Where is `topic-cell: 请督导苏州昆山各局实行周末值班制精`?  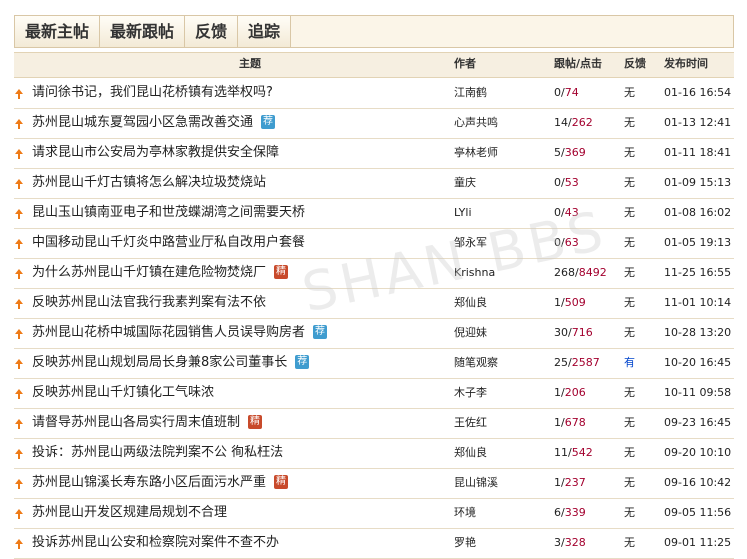
topic-cell: 请督导苏州昆山各局实行周末值班制精 is located at coordinates (147, 422).